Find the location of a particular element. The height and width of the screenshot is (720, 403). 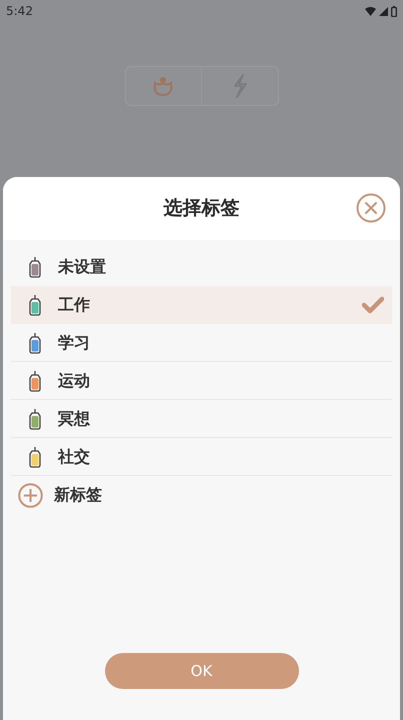

plus-icon is located at coordinates (30, 495).